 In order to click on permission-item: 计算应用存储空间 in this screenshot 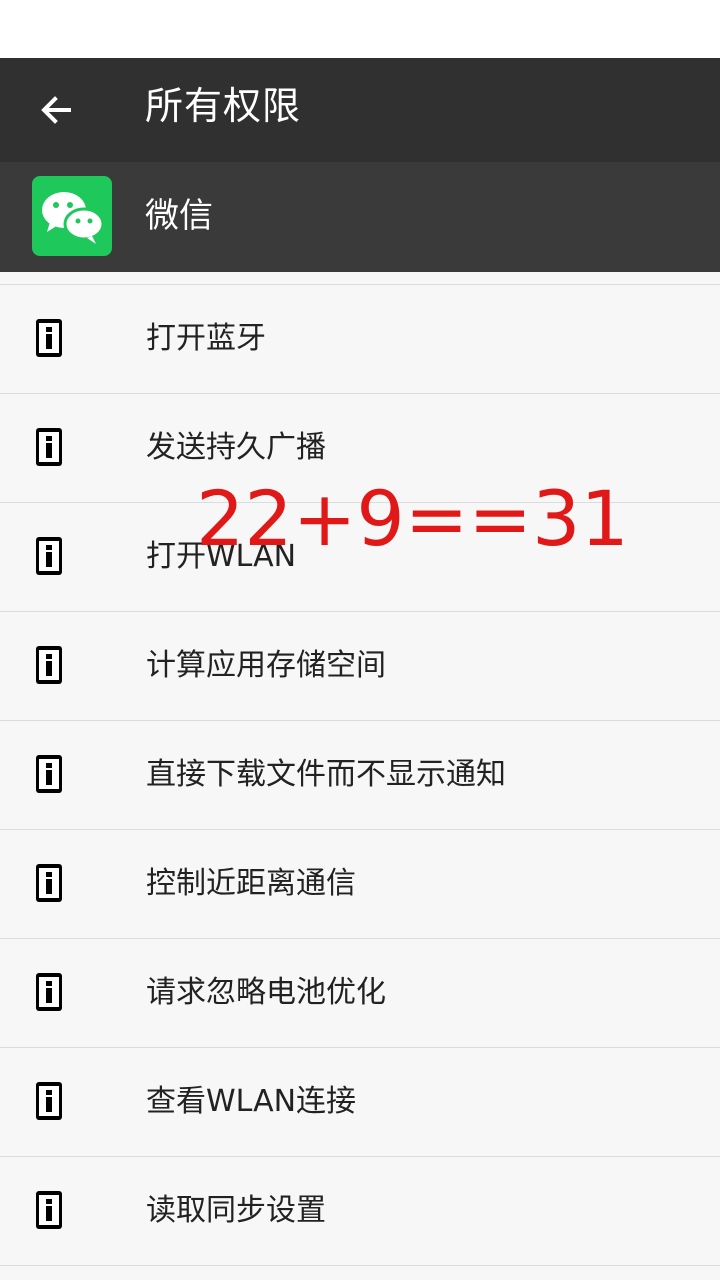, I will do `click(360, 665)`.